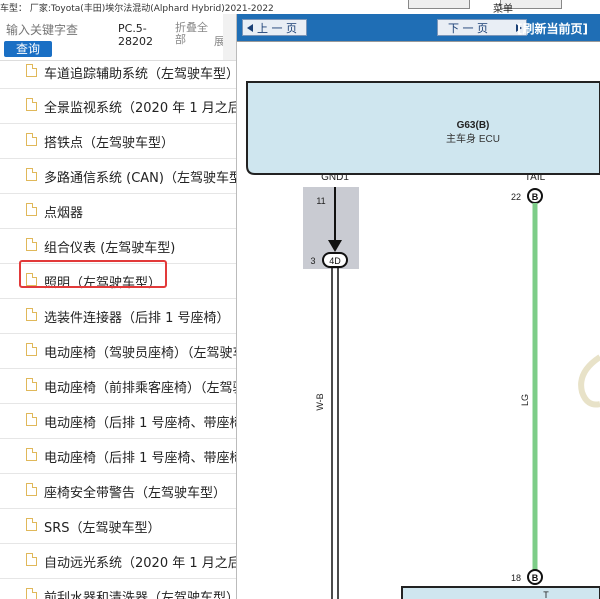 The image size is (600, 599). What do you see at coordinates (312, 261) in the screenshot?
I see `pin-3: 3` at bounding box center [312, 261].